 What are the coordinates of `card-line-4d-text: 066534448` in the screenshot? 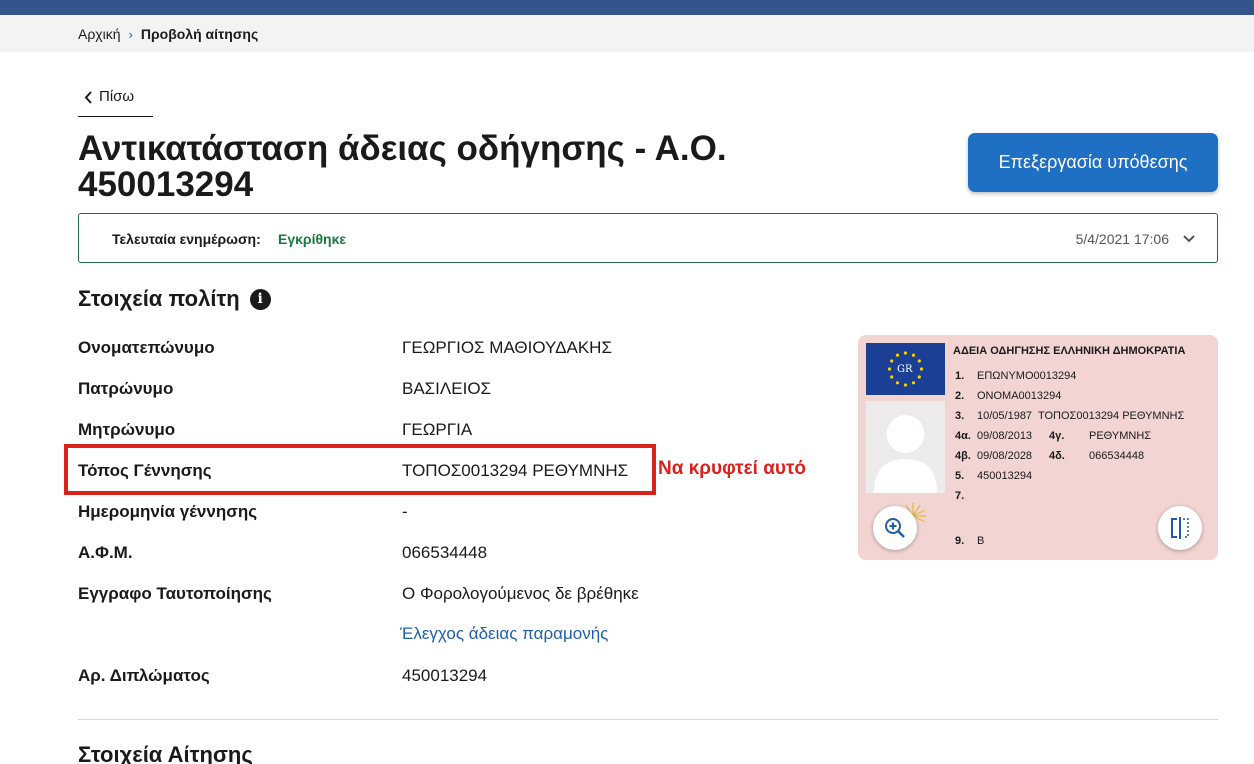 It's located at (1117, 456).